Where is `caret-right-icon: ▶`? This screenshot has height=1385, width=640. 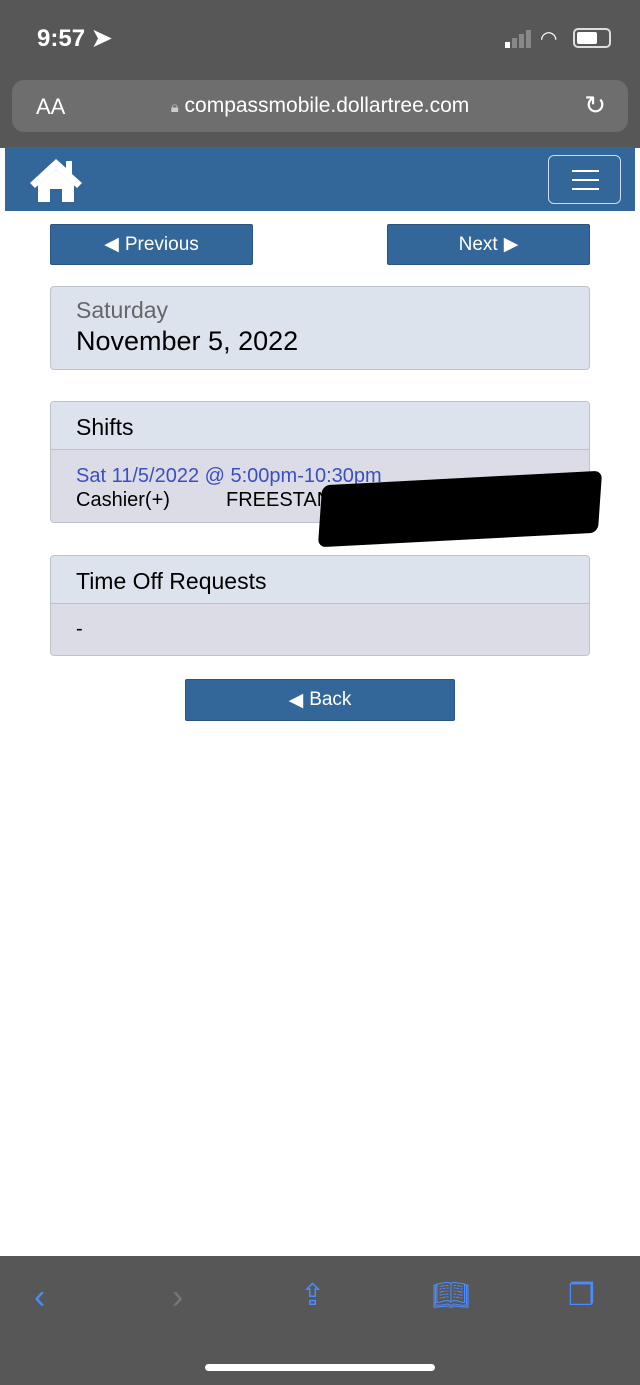
caret-right-icon: ▶ is located at coordinates (511, 244).